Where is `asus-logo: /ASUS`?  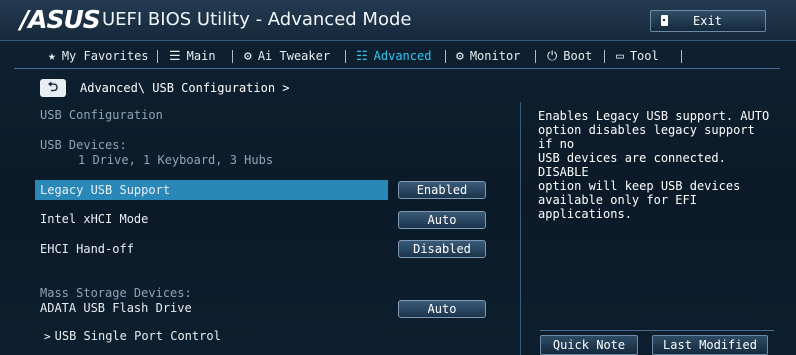 asus-logo: /ASUS is located at coordinates (60, 19).